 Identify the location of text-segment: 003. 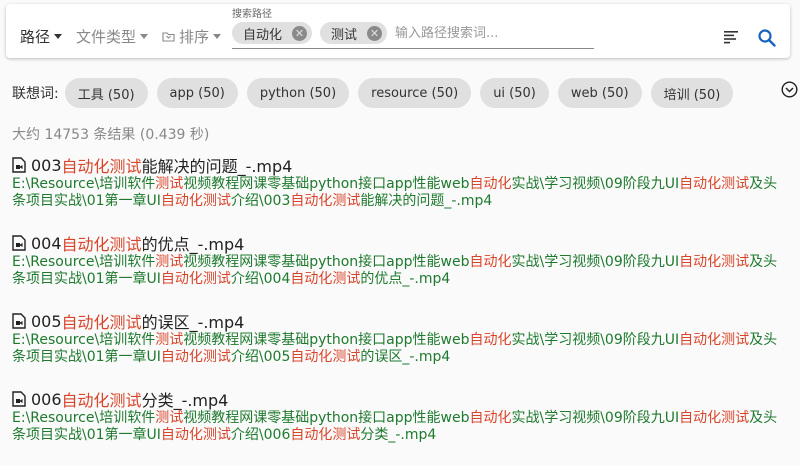
(46, 165).